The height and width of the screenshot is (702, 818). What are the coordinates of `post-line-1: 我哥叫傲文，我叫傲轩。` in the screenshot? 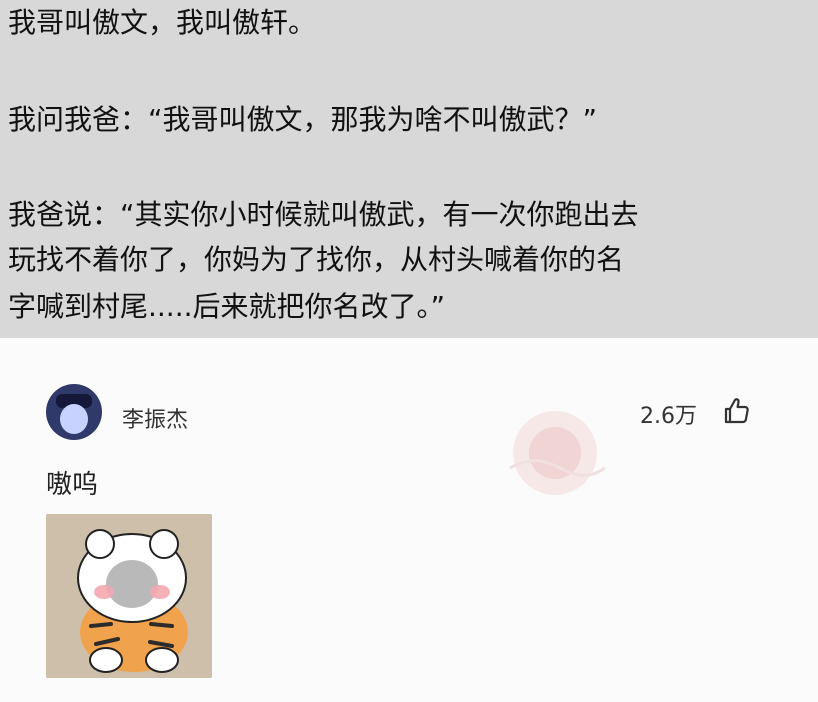 It's located at (162, 22).